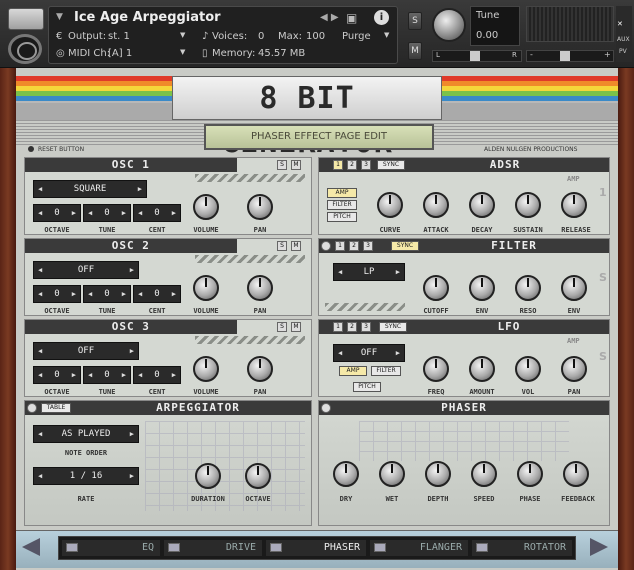  What do you see at coordinates (386, 371) in the screenshot?
I see `lfo-target-filter: FILTER` at bounding box center [386, 371].